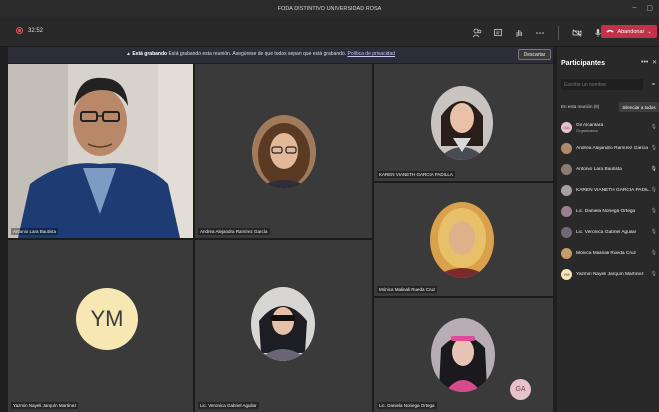 The height and width of the screenshot is (412, 659). I want to click on tile-name-label: Yazmin Nayeli Jarquín Martínez, so click(45, 405).